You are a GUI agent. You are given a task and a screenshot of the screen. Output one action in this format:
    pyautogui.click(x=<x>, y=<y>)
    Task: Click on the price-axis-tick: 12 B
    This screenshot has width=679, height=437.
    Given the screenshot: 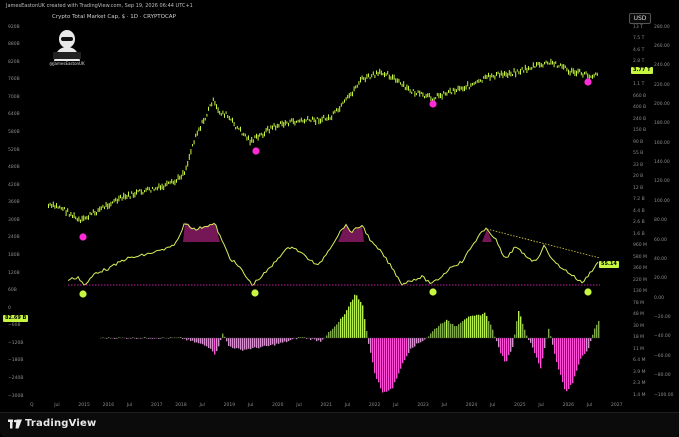 What is the action you would take?
    pyautogui.click(x=638, y=188)
    